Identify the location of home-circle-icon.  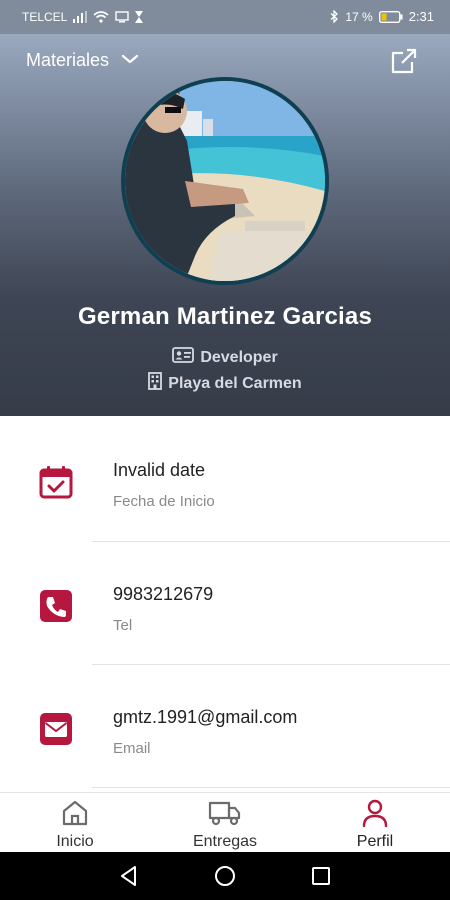
(225, 876).